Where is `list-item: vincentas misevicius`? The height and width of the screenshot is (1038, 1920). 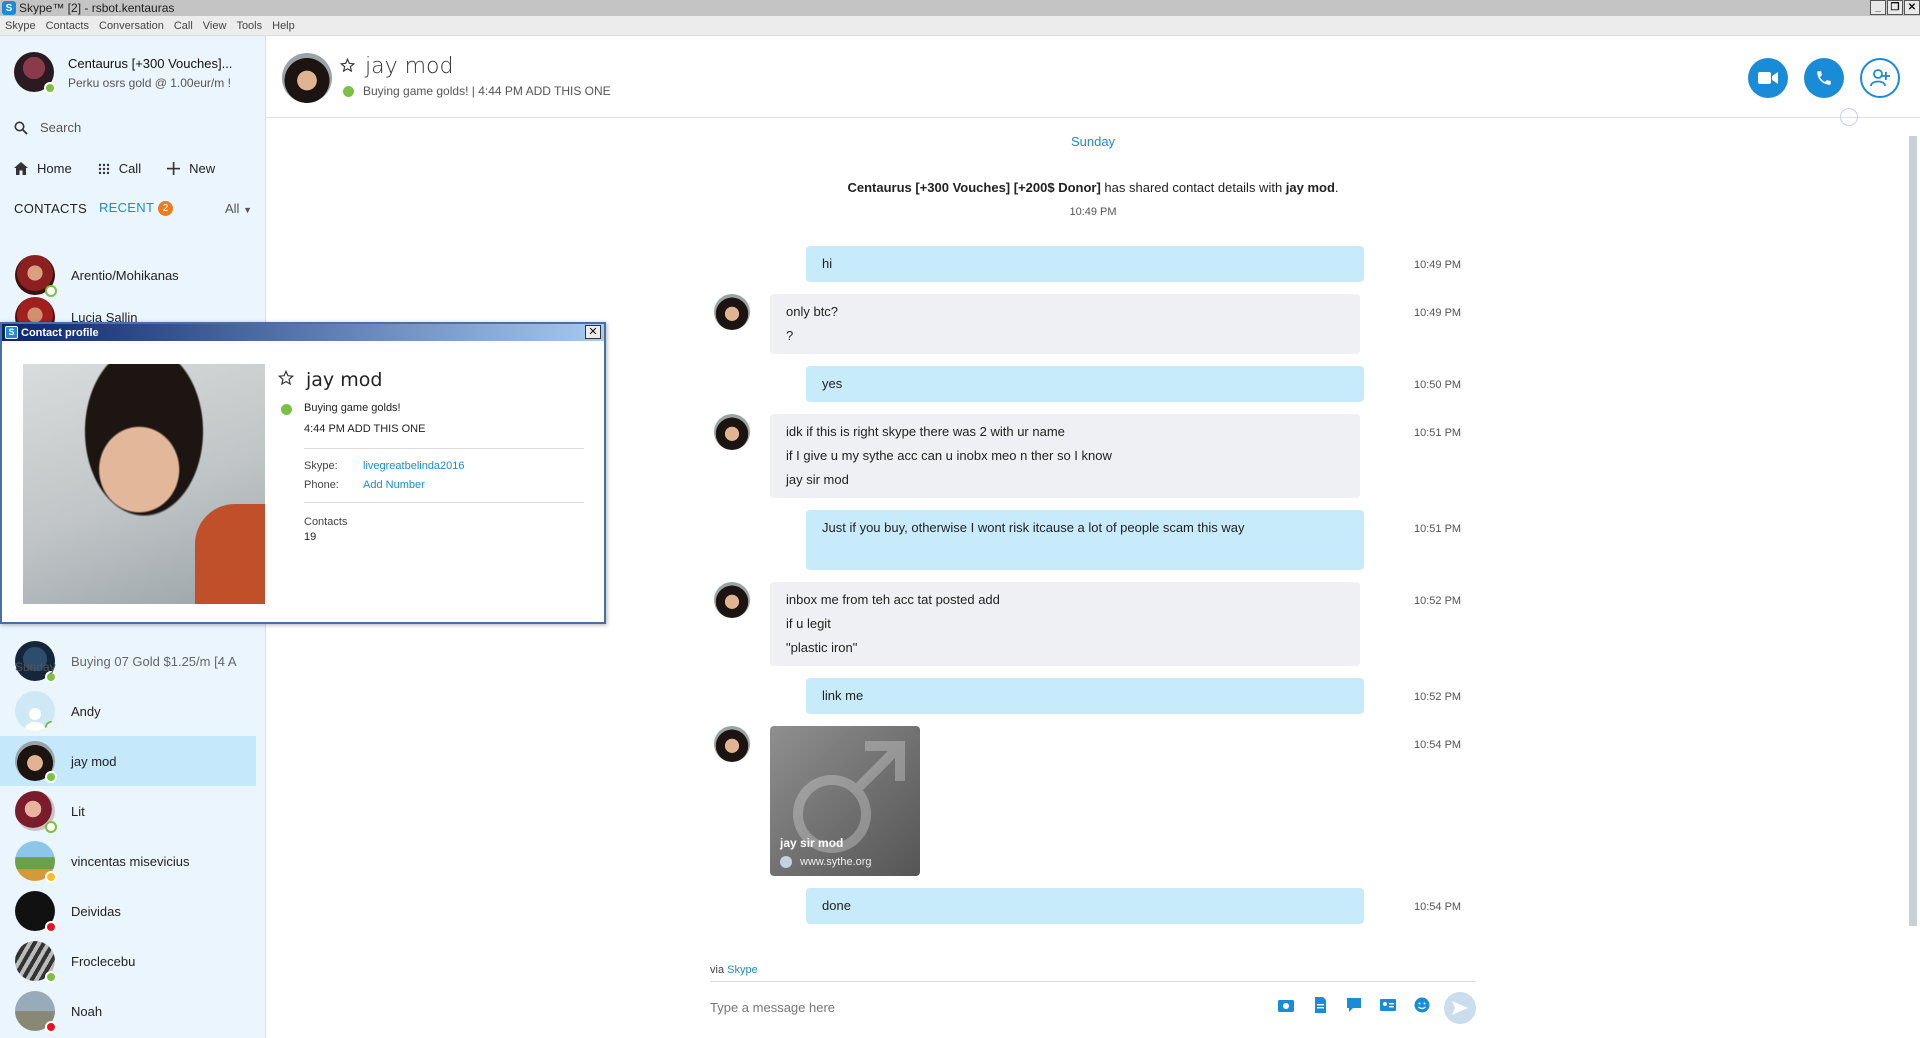
list-item: vincentas misevicius is located at coordinates (128, 861).